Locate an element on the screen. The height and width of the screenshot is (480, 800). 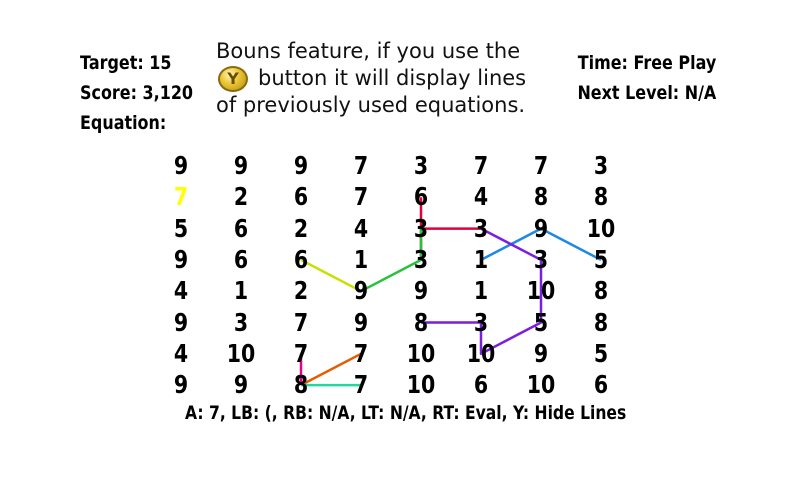
grid-cell-r0-c2: 9 is located at coordinates (301, 166).